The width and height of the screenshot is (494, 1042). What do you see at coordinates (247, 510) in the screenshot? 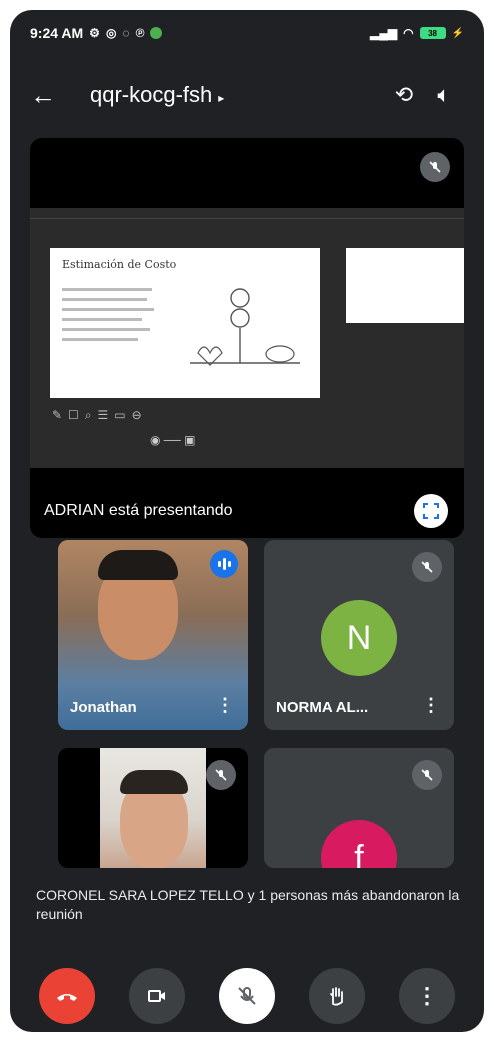
I see `presenting-bar: ADRIAN está presentando` at bounding box center [247, 510].